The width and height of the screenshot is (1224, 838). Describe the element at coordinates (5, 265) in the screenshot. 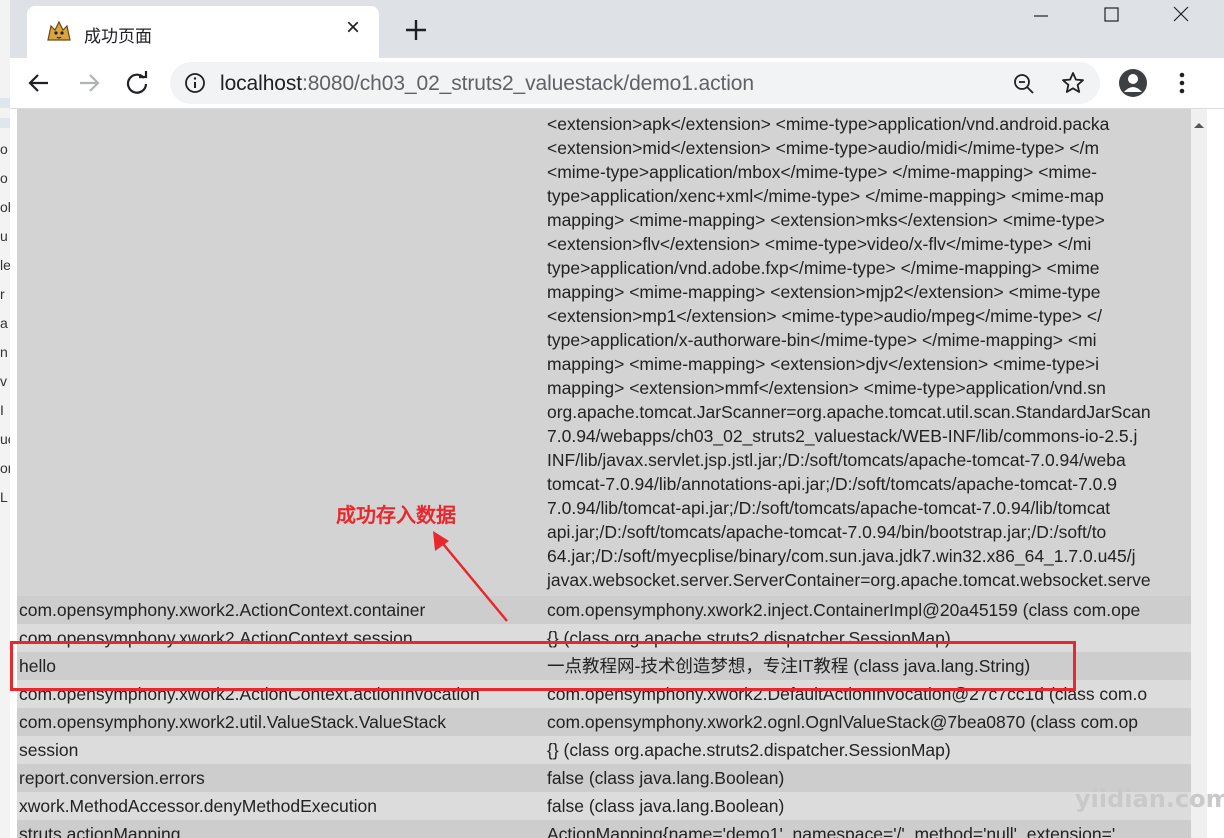

I see `background-window-text: le` at that location.